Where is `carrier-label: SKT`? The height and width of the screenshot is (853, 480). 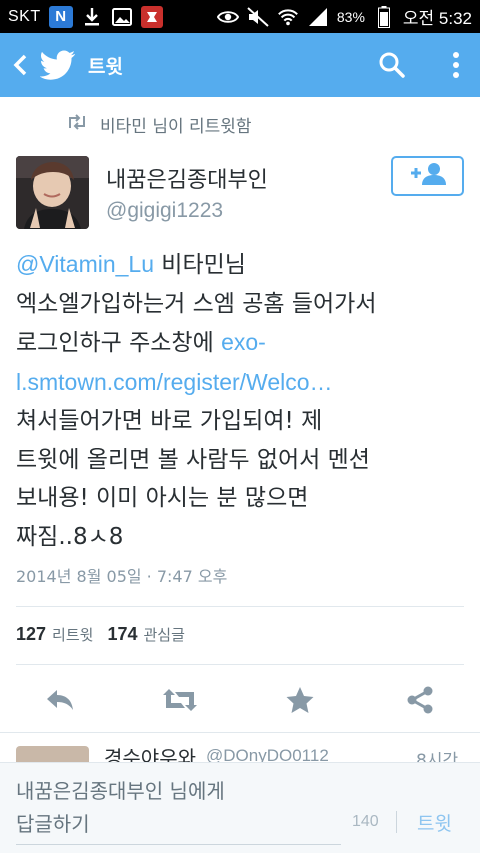
carrier-label: SKT is located at coordinates (24, 16).